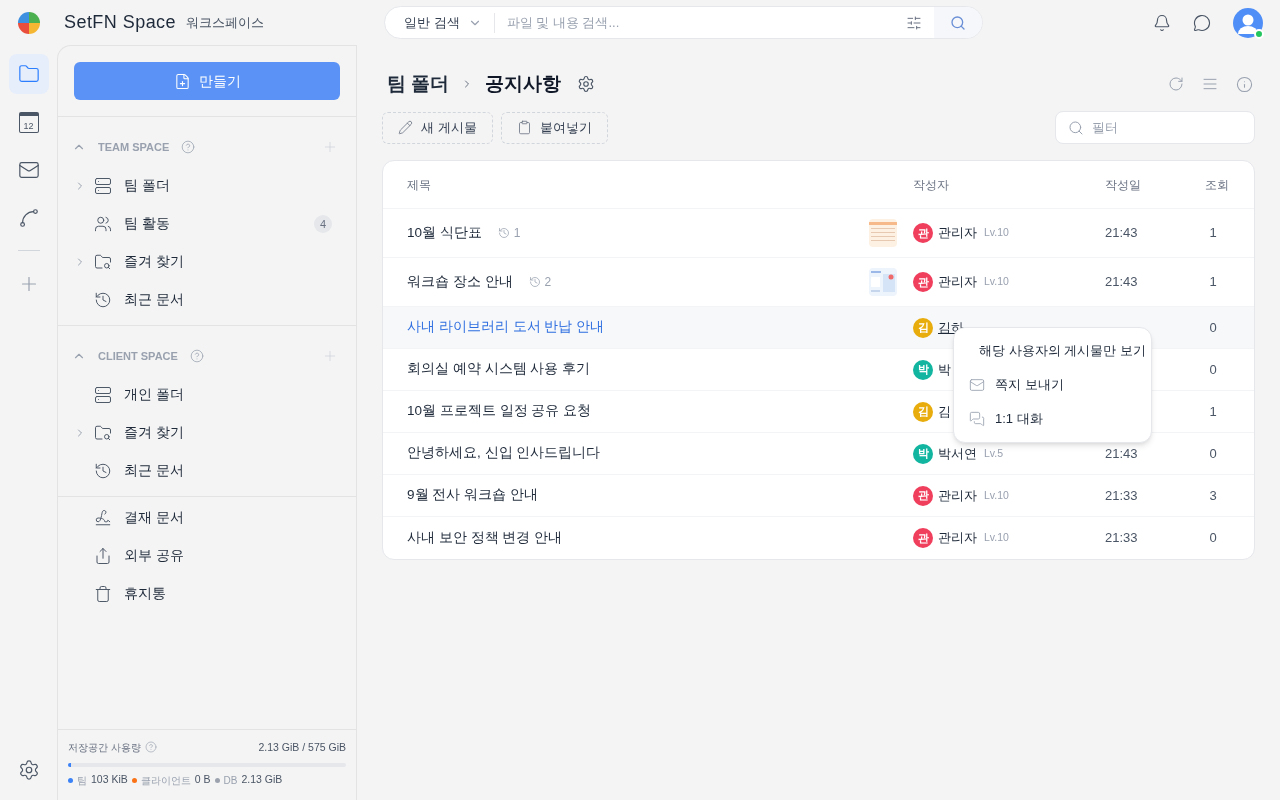  What do you see at coordinates (134, 147) in the screenshot?
I see `section-title: TEAM SPACE` at bounding box center [134, 147].